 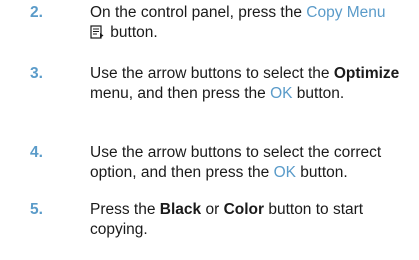 I want to click on step-text-part: menu, and then press the, so click(x=180, y=93).